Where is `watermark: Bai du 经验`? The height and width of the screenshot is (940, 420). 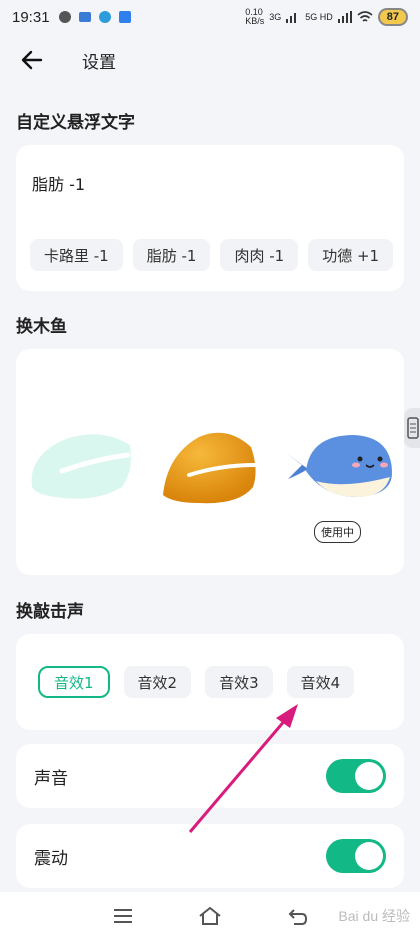 watermark: Bai du 经验 is located at coordinates (374, 916).